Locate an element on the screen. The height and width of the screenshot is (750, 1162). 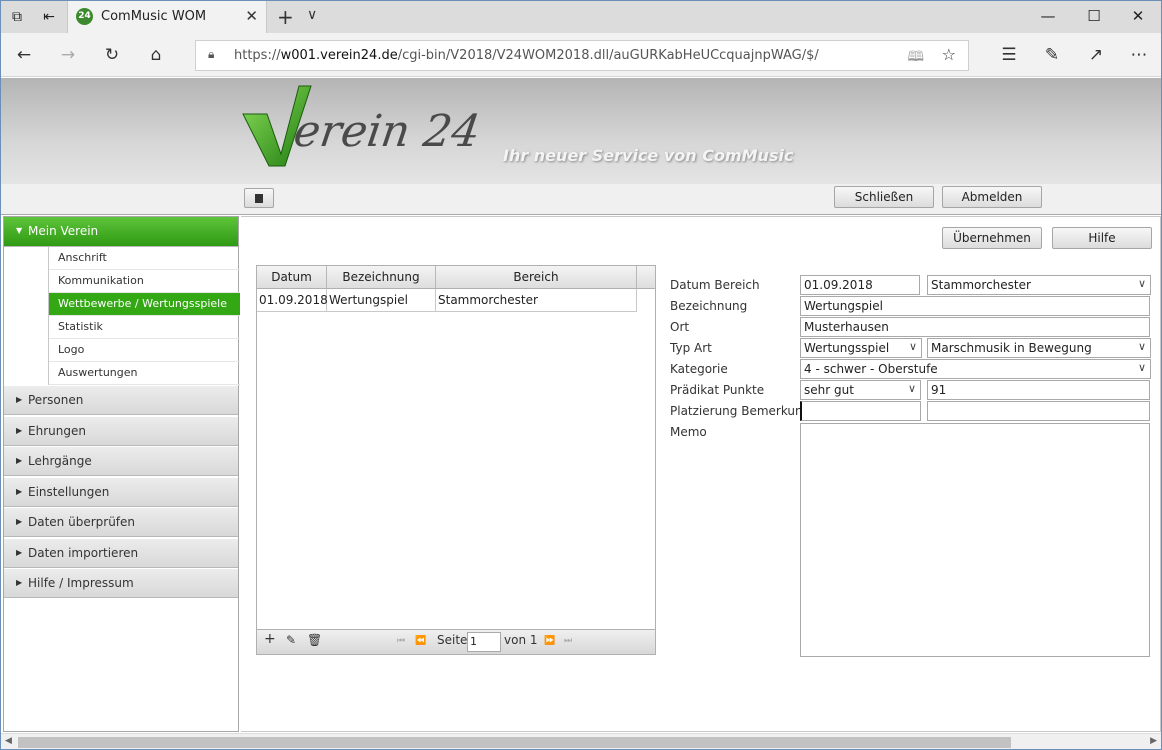
platzierung-field is located at coordinates (860, 411).